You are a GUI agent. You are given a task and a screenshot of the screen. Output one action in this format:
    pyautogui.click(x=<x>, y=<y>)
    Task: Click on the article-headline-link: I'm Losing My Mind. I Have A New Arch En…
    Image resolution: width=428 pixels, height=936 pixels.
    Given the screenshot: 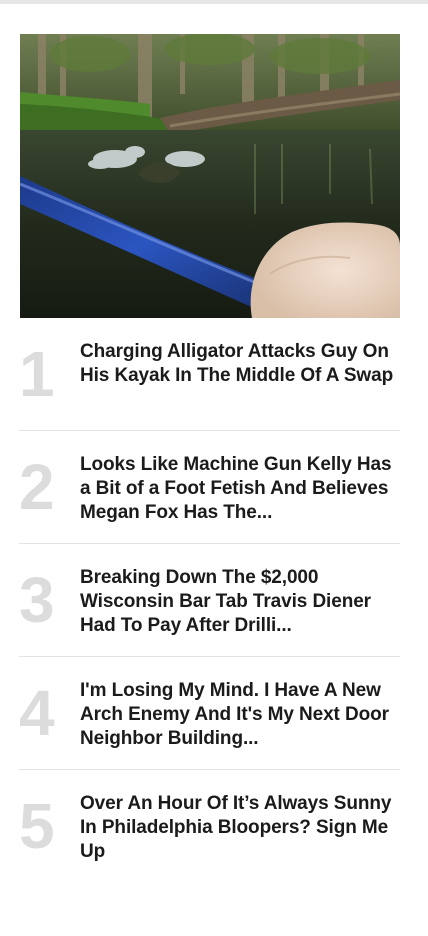 What is the action you would take?
    pyautogui.click(x=239, y=715)
    